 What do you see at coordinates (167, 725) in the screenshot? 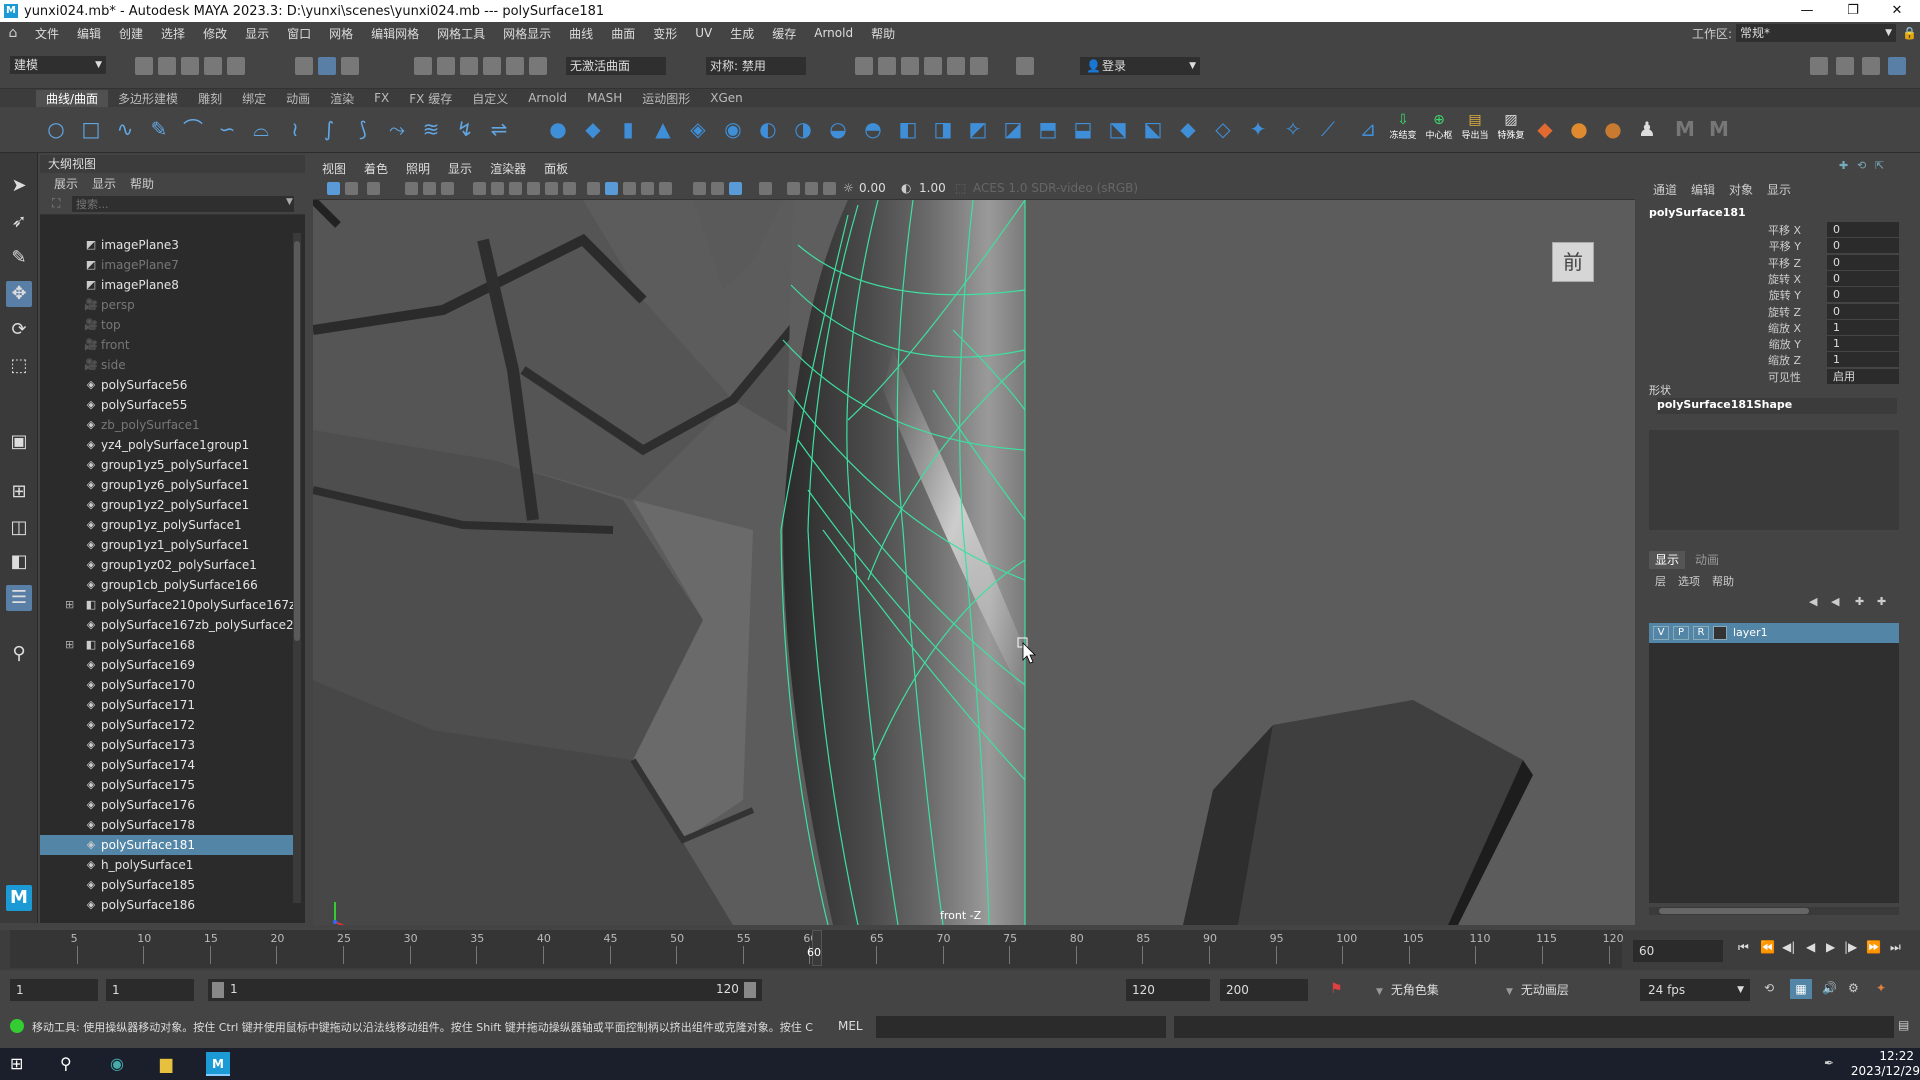
I see `outliner-item: ◈ polySurface172` at bounding box center [167, 725].